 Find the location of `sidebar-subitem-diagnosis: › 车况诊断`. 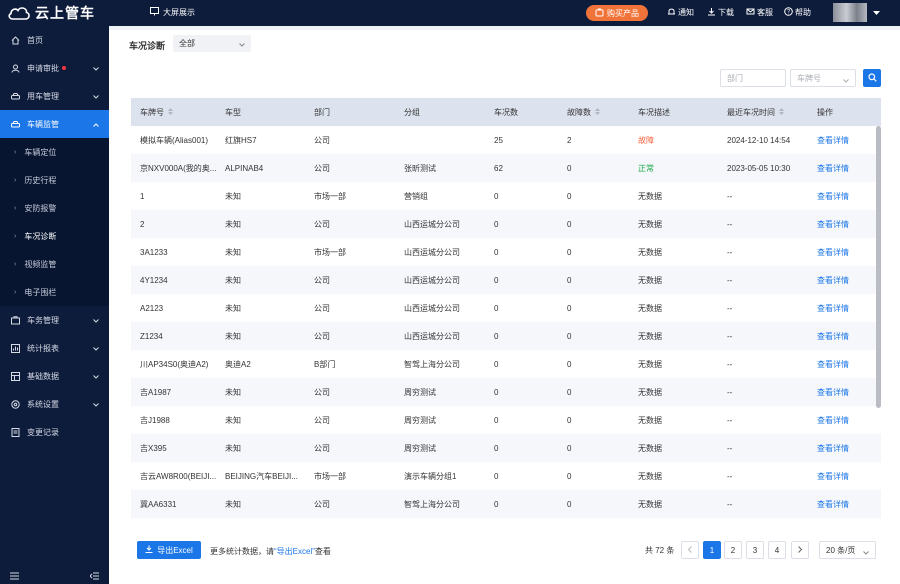

sidebar-subitem-diagnosis: › 车况诊断 is located at coordinates (54, 236).